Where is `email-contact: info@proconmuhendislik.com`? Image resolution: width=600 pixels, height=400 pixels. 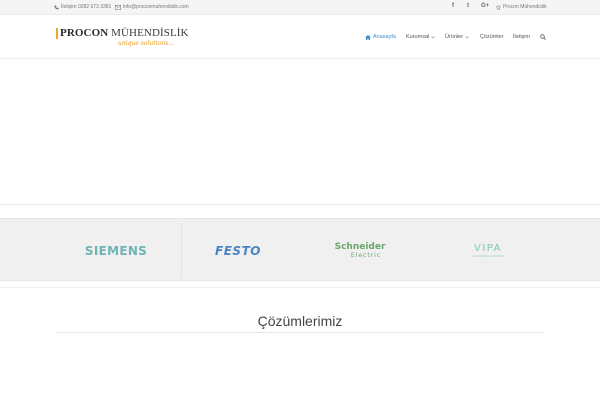 email-contact: info@proconmuhendislik.com is located at coordinates (152, 7).